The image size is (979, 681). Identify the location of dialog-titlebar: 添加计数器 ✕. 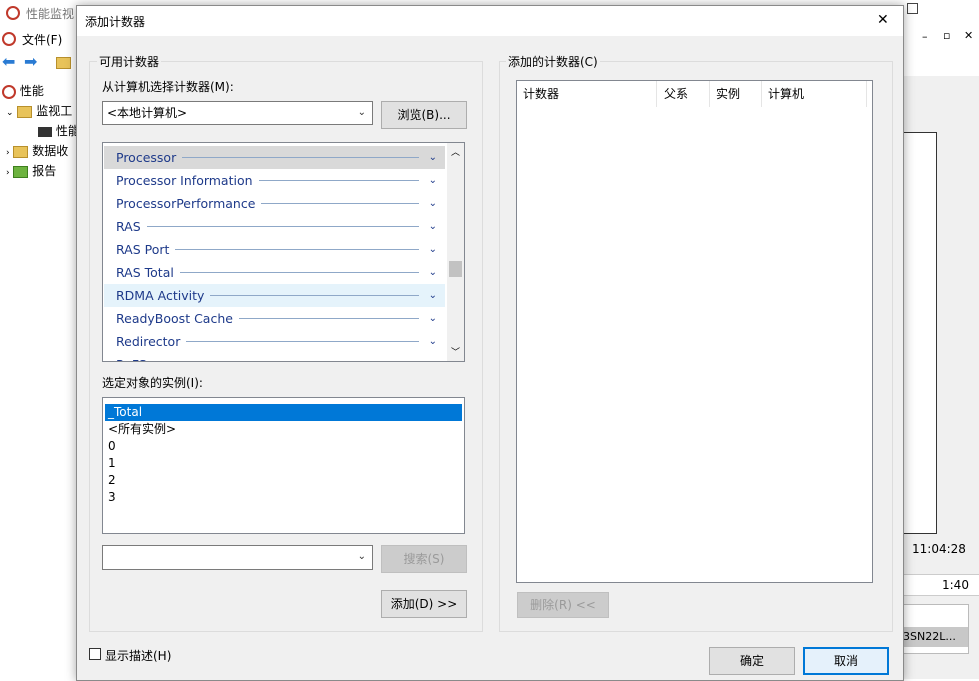
(490, 21).